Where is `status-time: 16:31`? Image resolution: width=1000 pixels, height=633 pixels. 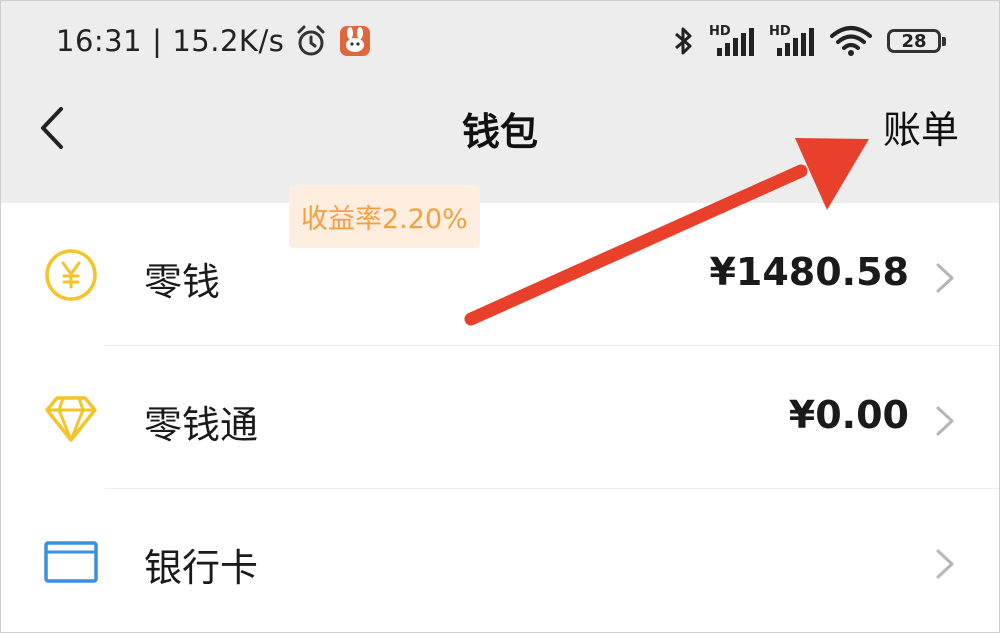
status-time: 16:31 is located at coordinates (99, 41).